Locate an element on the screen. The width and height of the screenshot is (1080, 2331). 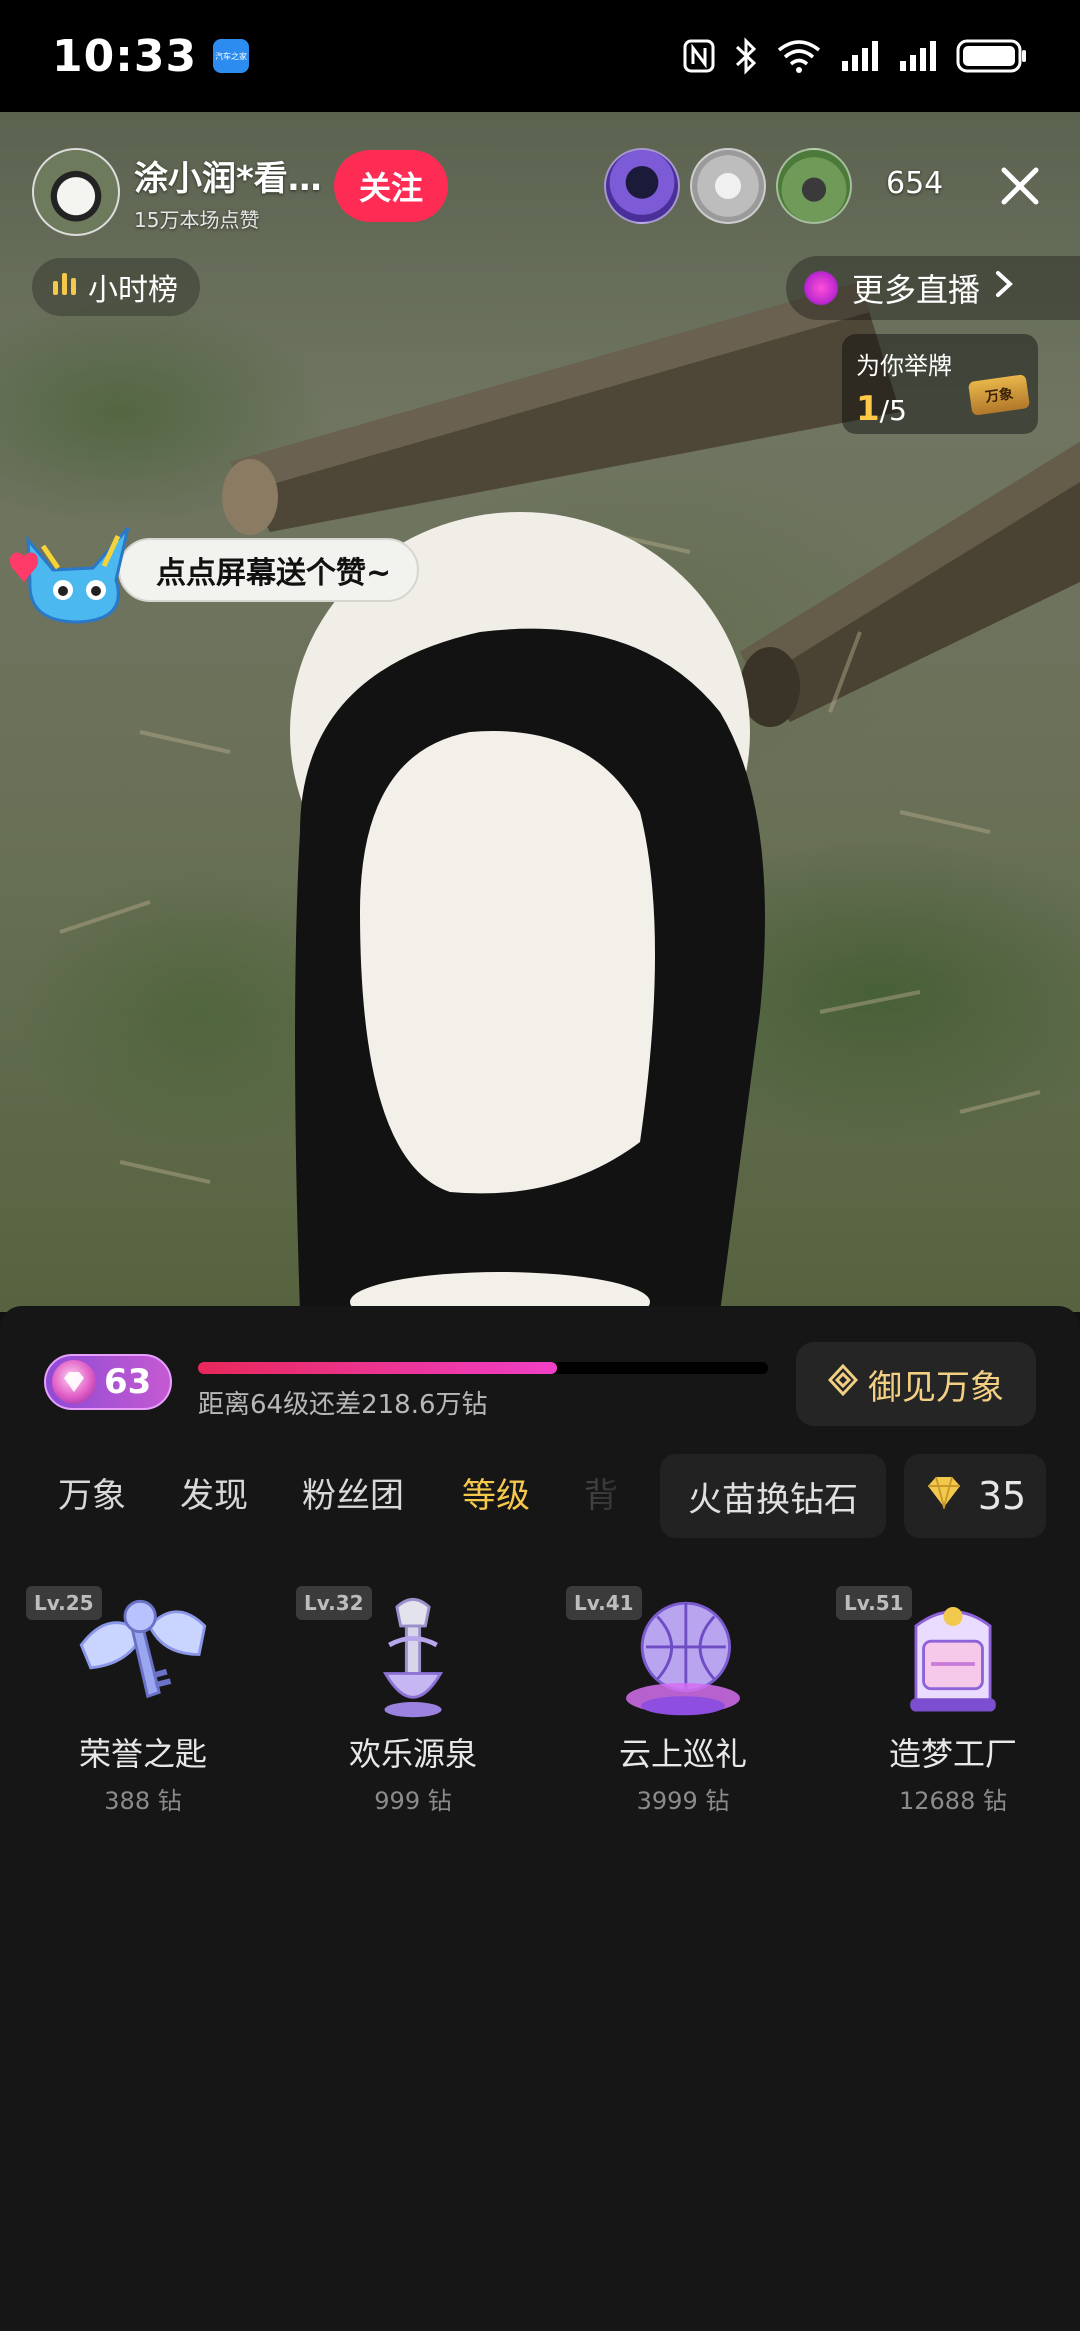
anchor-text: 涂小润*看… 15万本场点赞 is located at coordinates (234, 192).